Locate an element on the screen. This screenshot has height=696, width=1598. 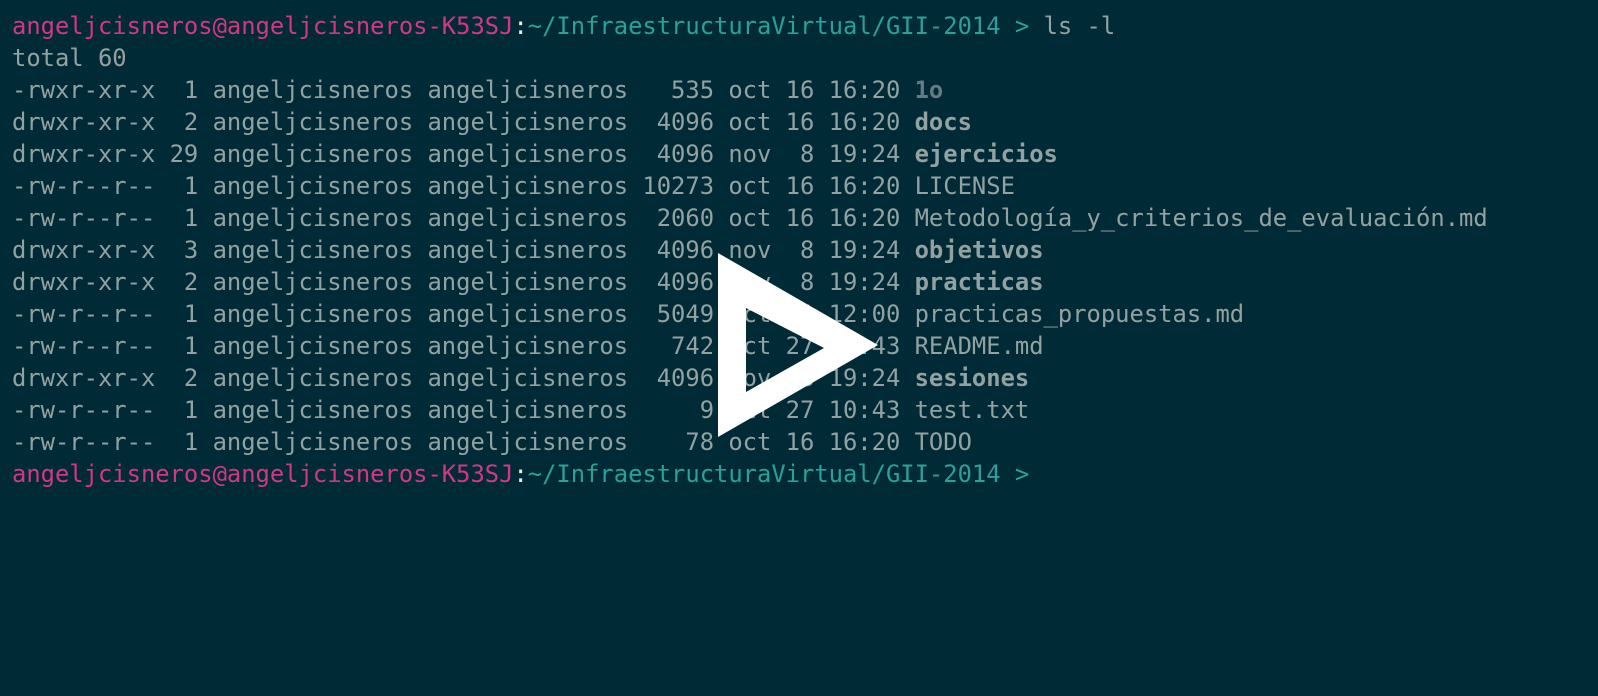
listing-filename: practicas is located at coordinates (979, 282).